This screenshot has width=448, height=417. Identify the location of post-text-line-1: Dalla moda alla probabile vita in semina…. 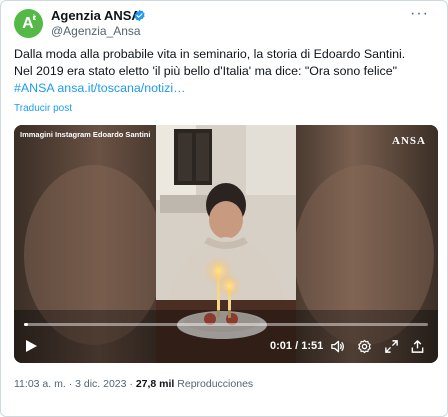
(210, 54).